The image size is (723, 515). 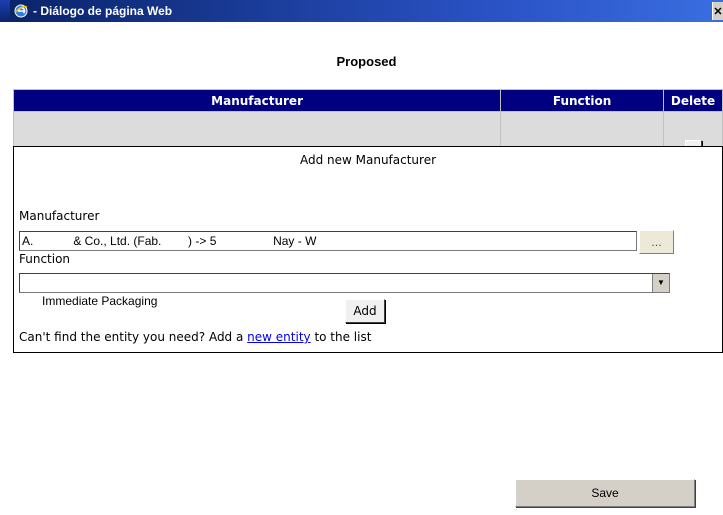 What do you see at coordinates (368, 160) in the screenshot?
I see `panel-title: Add new Manufacturer` at bounding box center [368, 160].